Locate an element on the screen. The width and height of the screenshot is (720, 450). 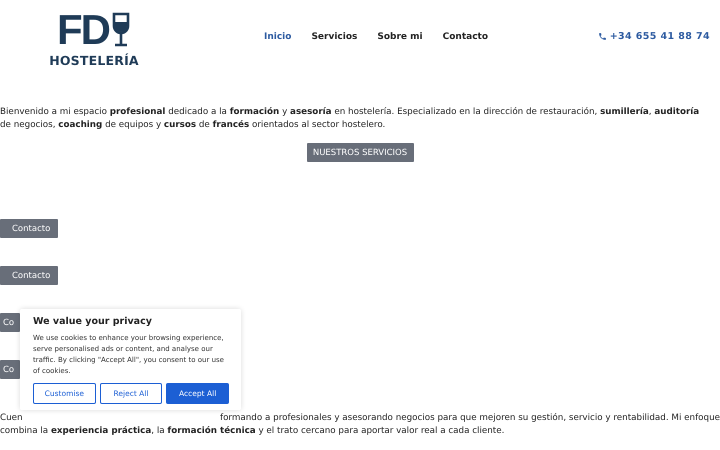
paragraph-text: combina la experiencia práctica, la formación técnica y el trato cercano para aportar valor real a cada cliente. is located at coordinates (253, 430).